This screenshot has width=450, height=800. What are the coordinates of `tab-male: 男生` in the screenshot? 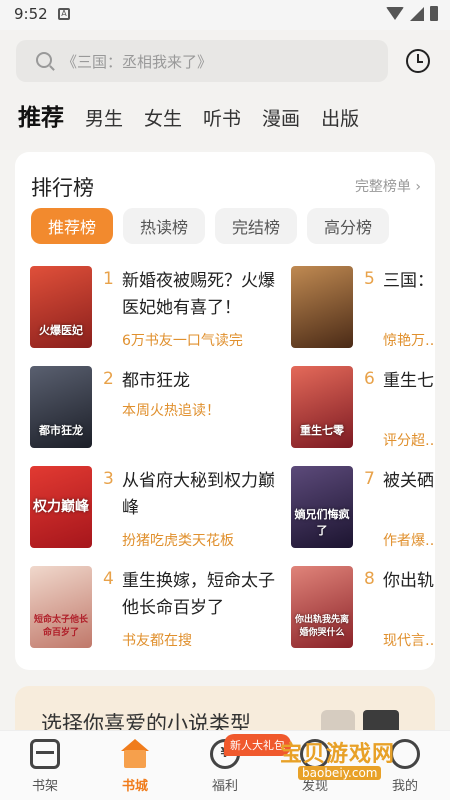 It's located at (104, 117).